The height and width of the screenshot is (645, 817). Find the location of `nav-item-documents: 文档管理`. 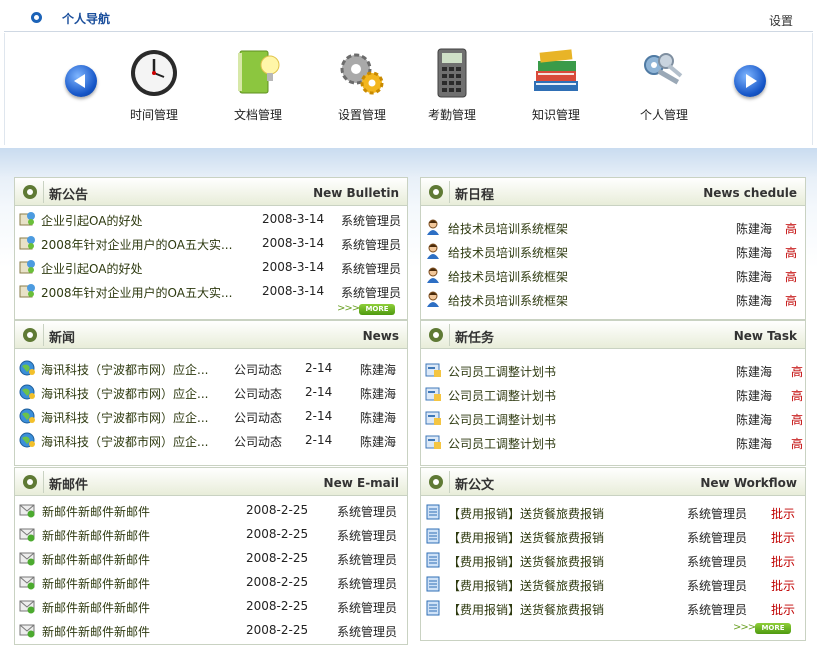

nav-item-documents: 文档管理 is located at coordinates (258, 85).